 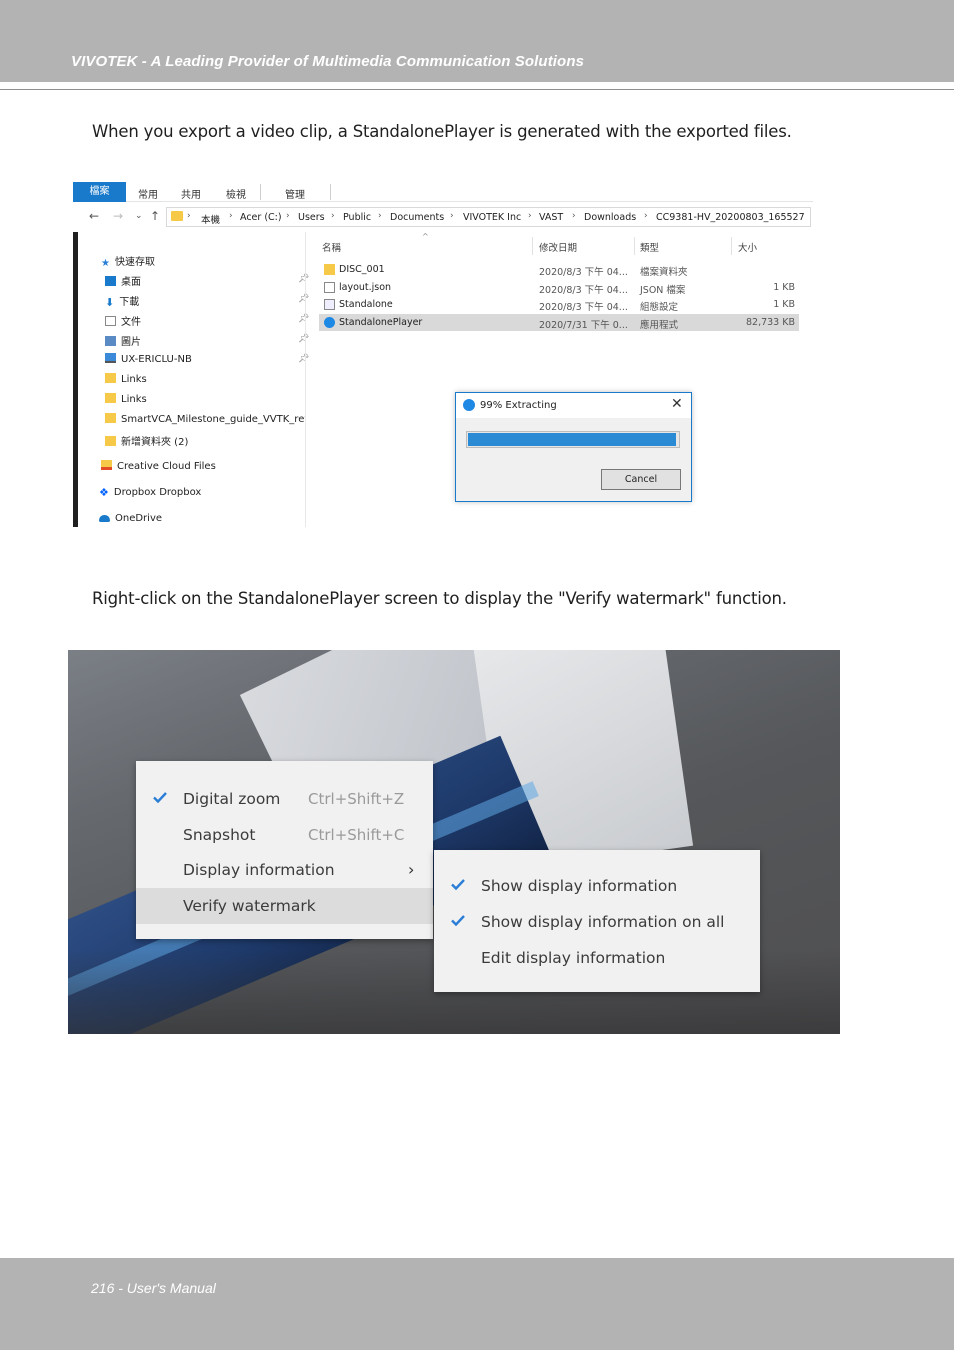 I want to click on nav-item-documents: 文件, so click(x=123, y=320).